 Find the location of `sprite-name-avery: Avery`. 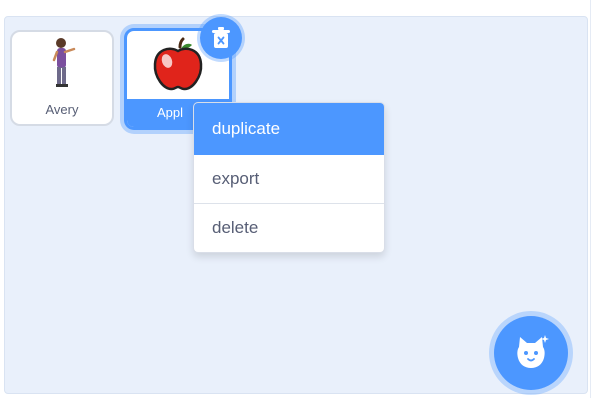

sprite-name-avery: Avery is located at coordinates (62, 109).